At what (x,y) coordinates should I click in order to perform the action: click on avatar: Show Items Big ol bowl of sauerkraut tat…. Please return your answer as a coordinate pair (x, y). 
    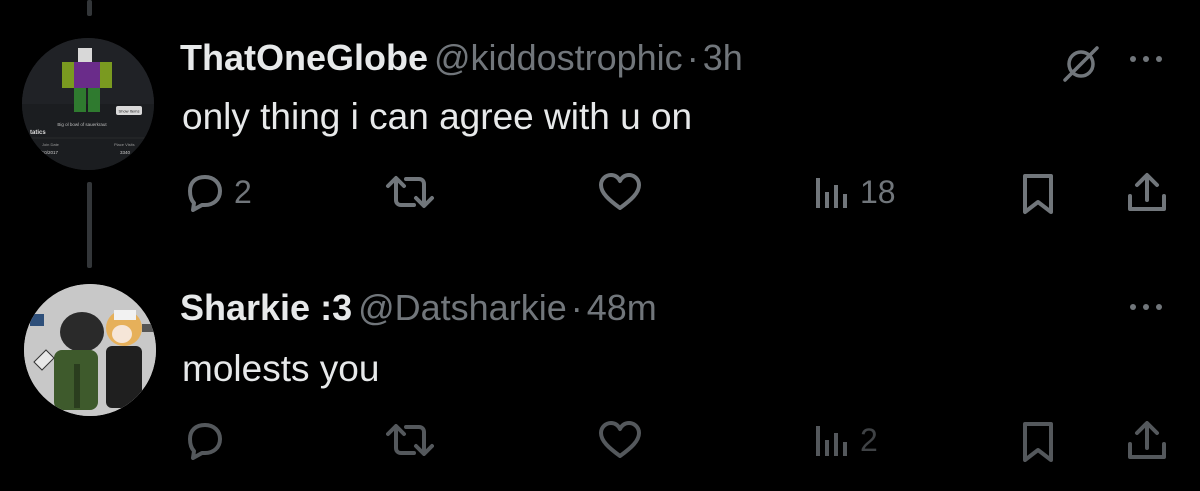
    Looking at the image, I should click on (88, 104).